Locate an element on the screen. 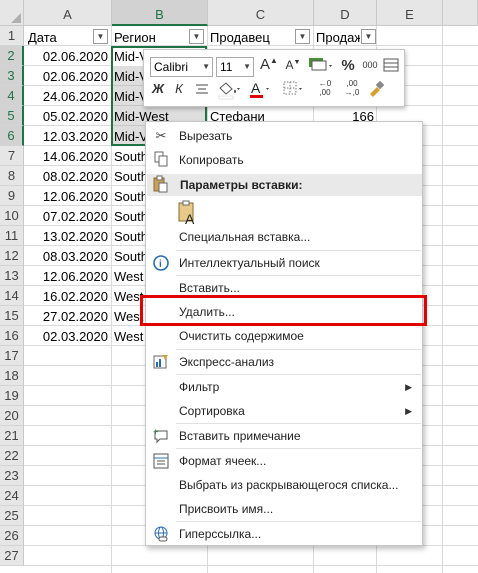 The height and width of the screenshot is (573, 478). row-header: 22 is located at coordinates (12, 456).